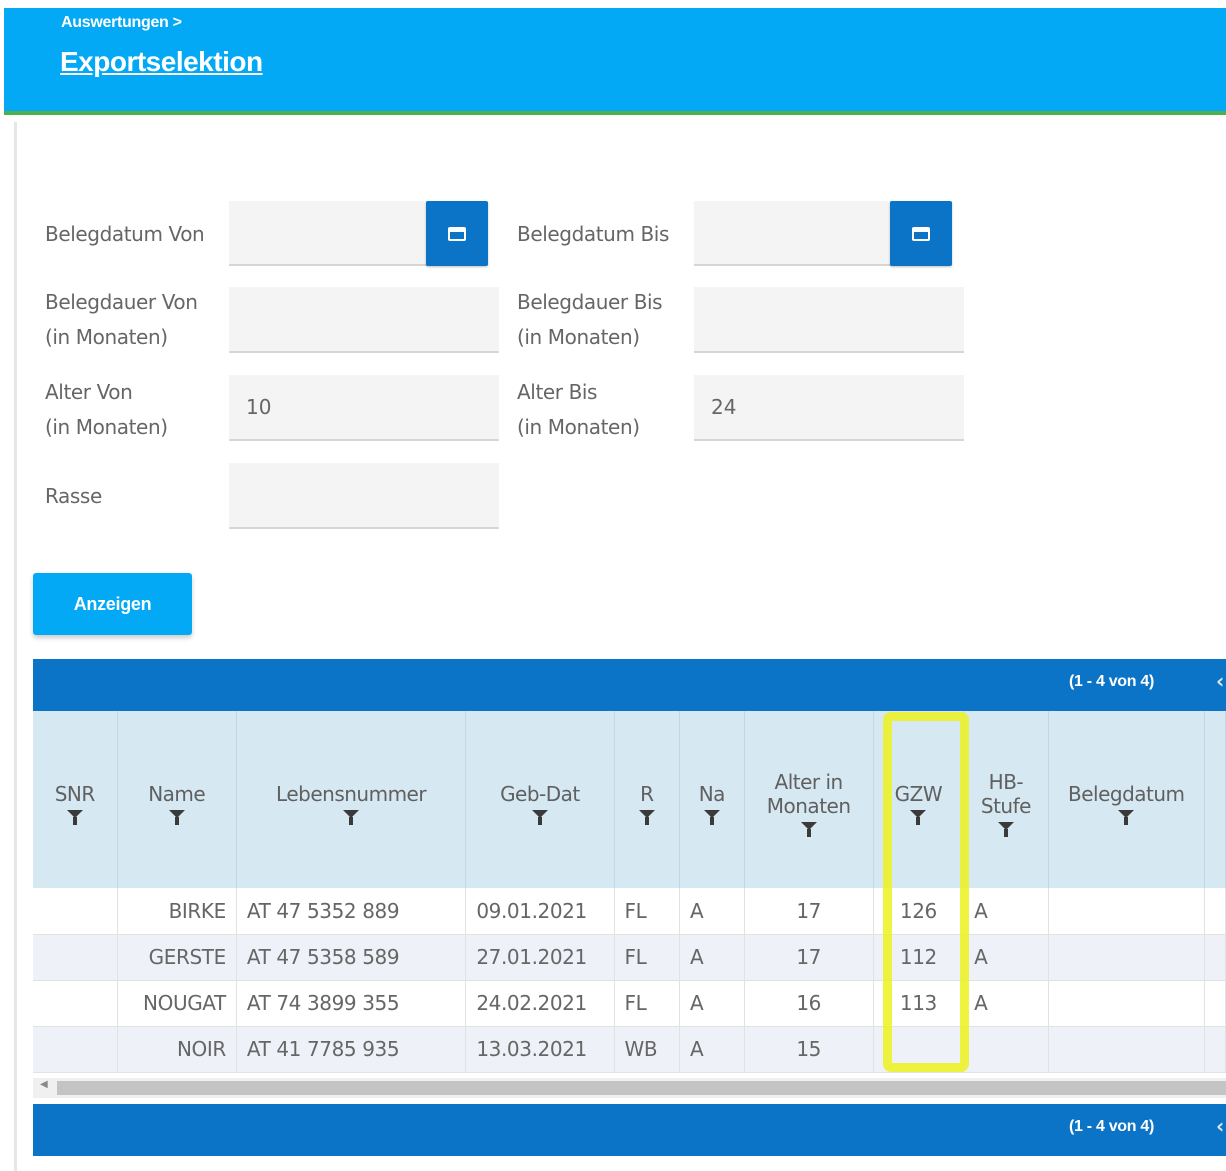  Describe the element at coordinates (540, 793) in the screenshot. I see `column-header-label: Geb-Dat` at that location.